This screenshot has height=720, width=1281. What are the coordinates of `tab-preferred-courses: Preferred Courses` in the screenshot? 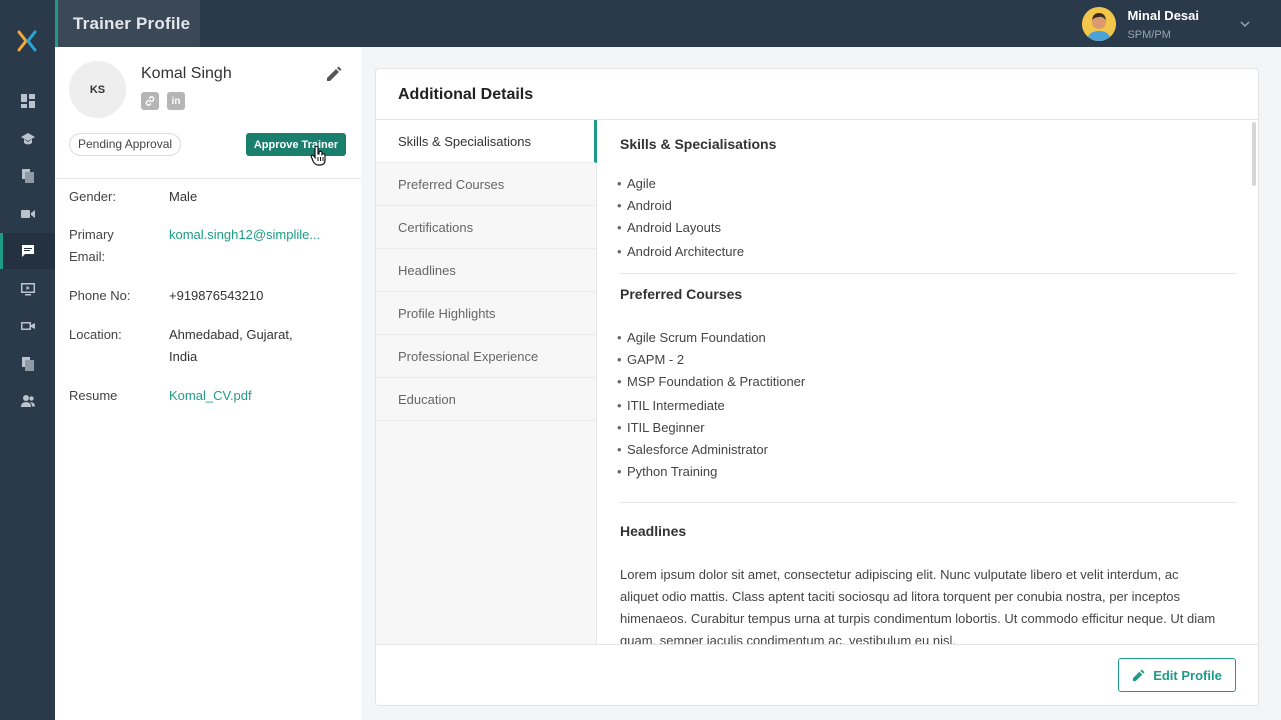 It's located at (486, 184).